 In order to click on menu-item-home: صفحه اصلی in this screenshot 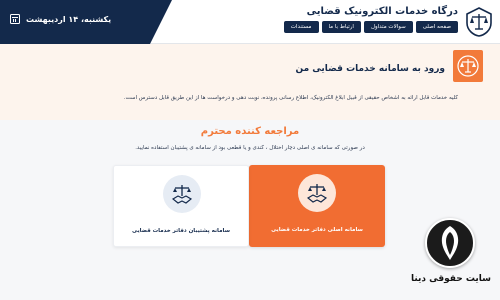, I will do `click(436, 27)`.